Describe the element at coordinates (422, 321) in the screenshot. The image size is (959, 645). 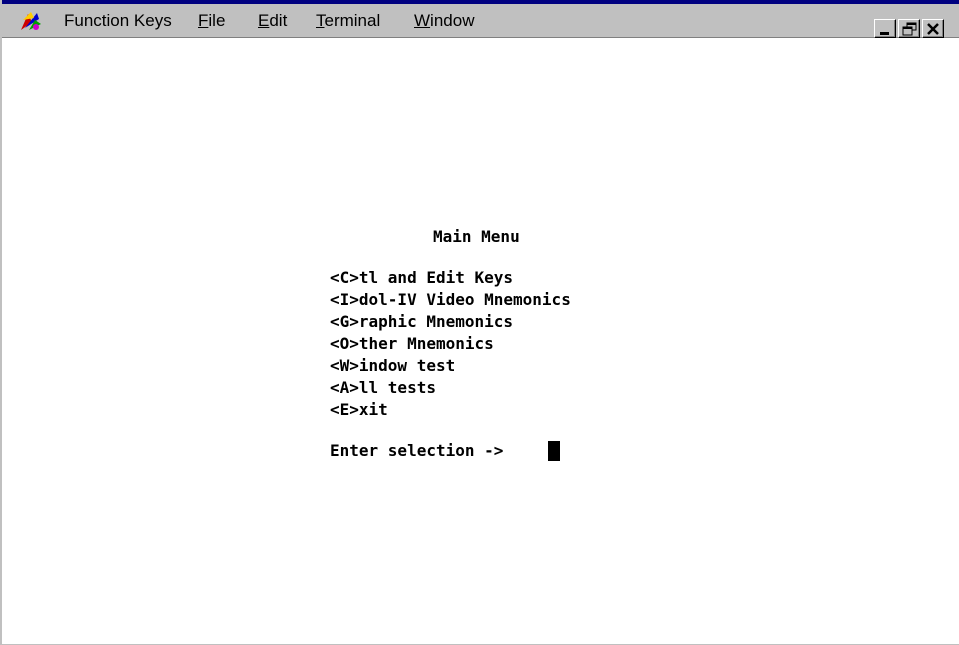
I see `menu-option-graphic-mnemonics: <G>raphic Mnemonics` at that location.